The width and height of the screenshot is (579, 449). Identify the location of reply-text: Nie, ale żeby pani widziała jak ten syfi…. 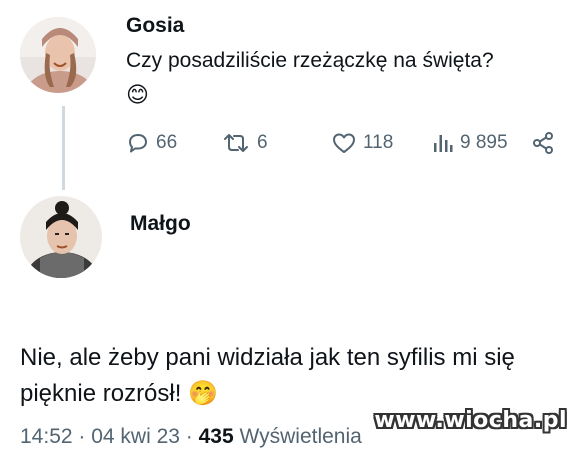
(267, 375).